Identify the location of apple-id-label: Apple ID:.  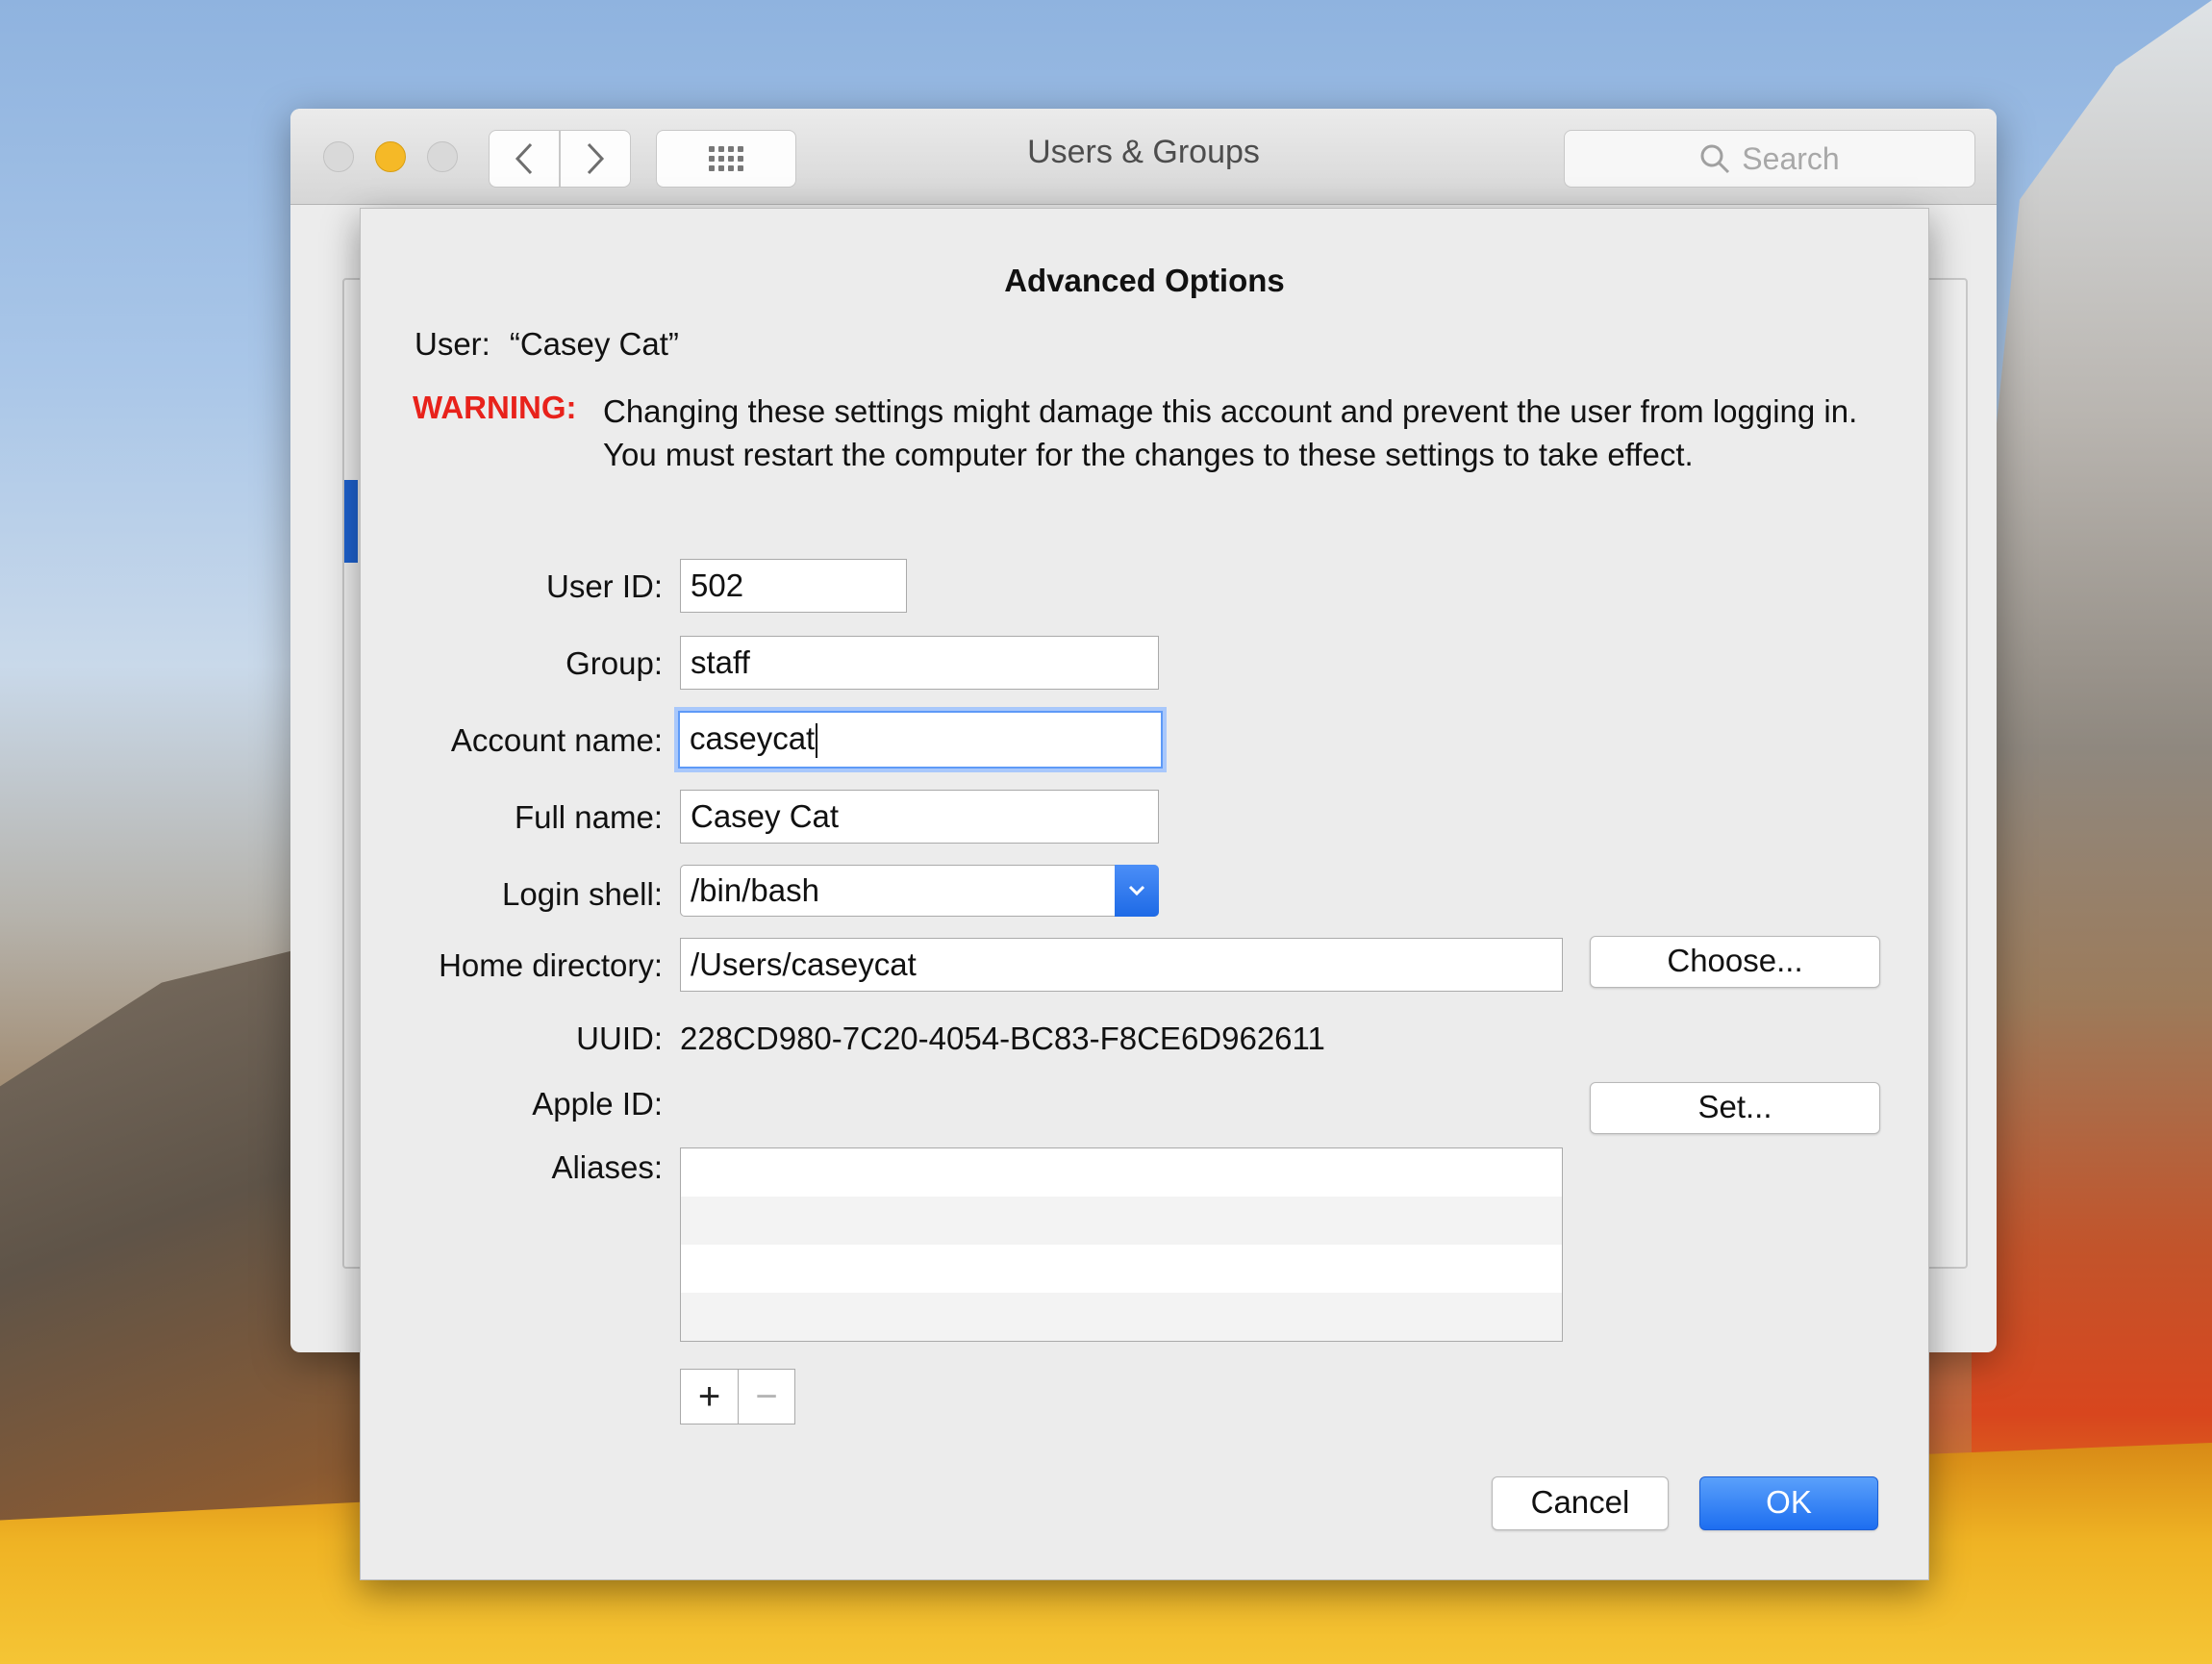
(597, 1104).